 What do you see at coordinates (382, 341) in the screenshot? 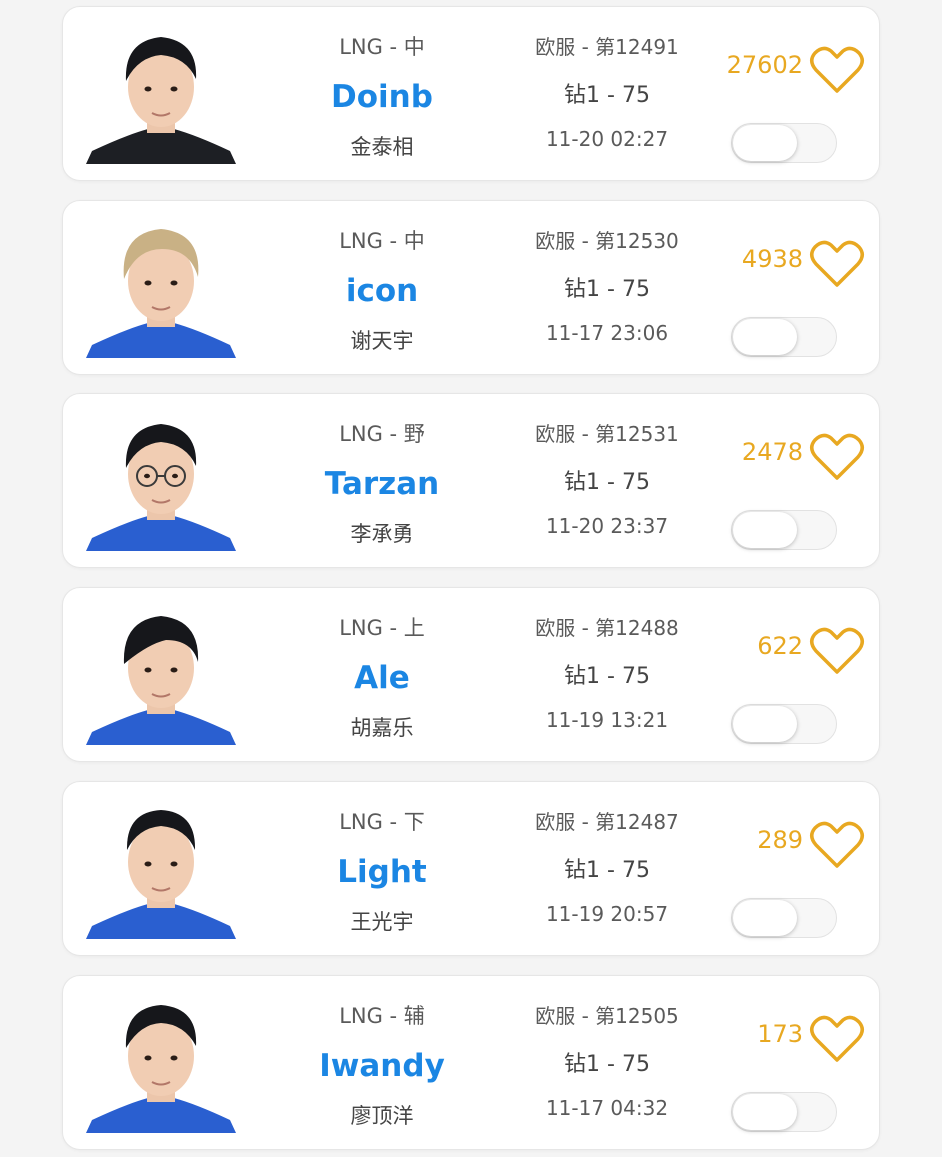
I see `real-name-label: 谢天宇` at bounding box center [382, 341].